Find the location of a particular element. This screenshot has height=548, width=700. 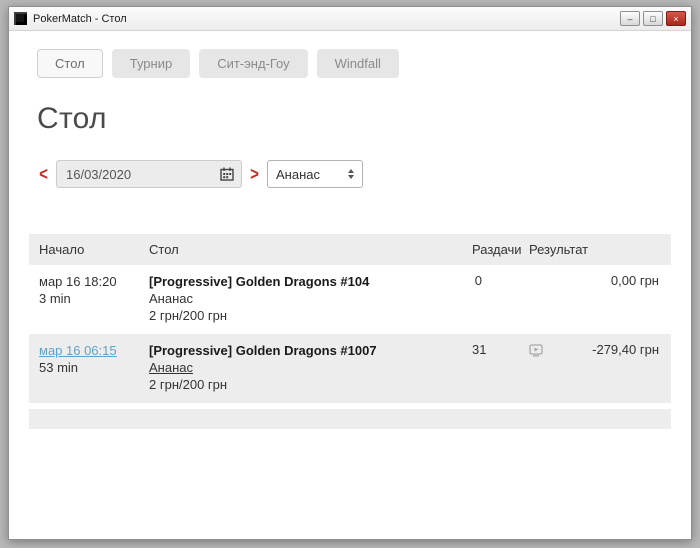

maximize-button: □ is located at coordinates (653, 18).